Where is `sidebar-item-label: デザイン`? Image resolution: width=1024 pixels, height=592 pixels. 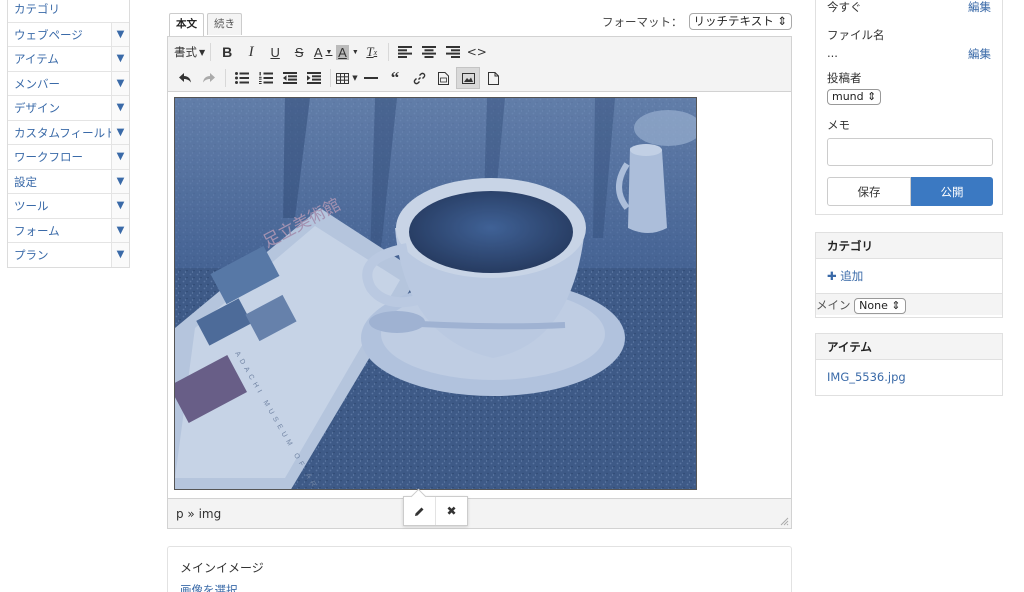
sidebar-item-label: デザイン is located at coordinates (37, 108).